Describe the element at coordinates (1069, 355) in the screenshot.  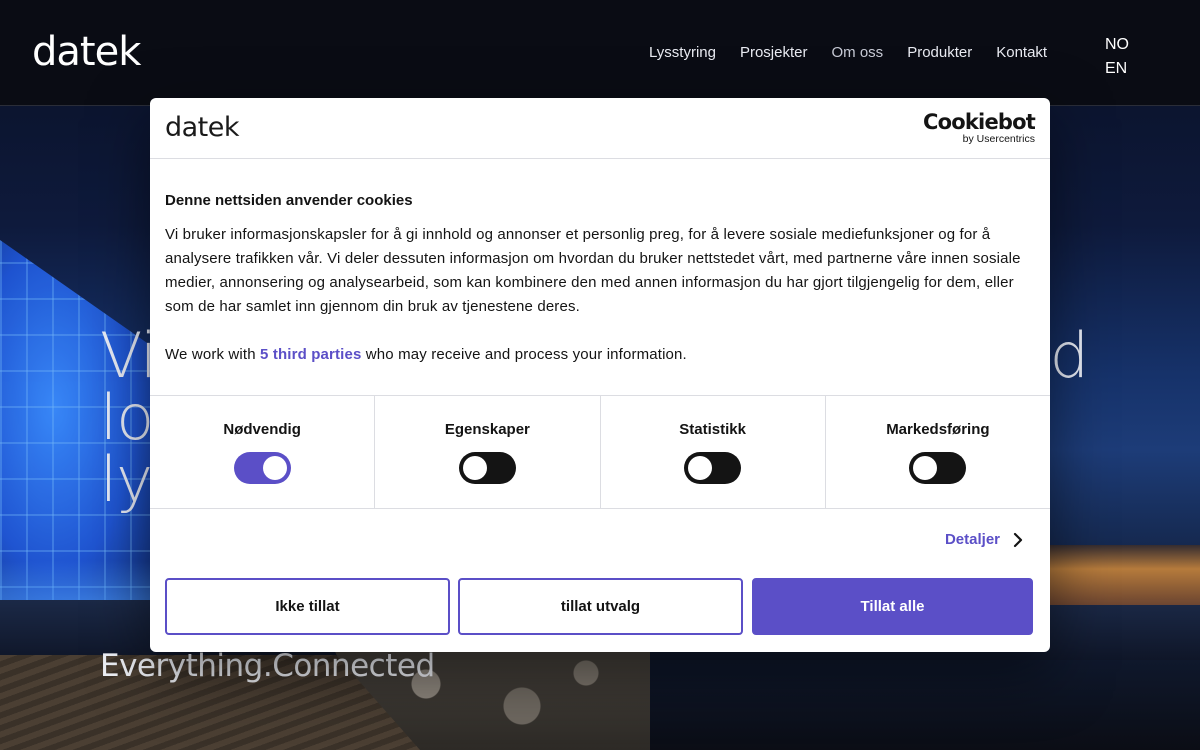
I see `hero-title-right: d` at that location.